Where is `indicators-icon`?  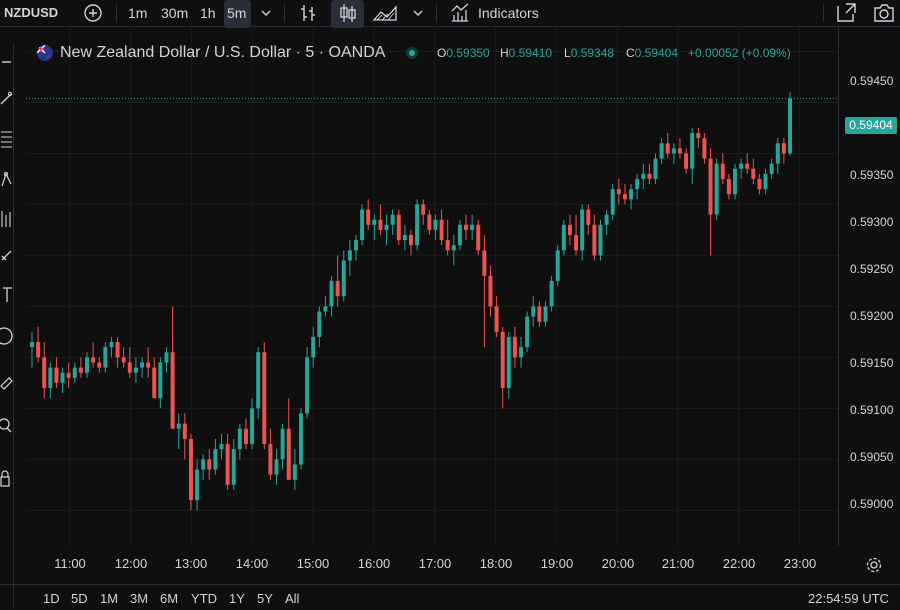
indicators-icon is located at coordinates (460, 13).